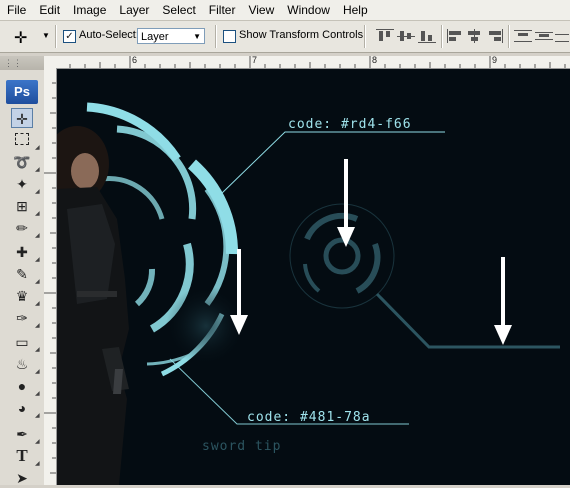 The height and width of the screenshot is (488, 570). What do you see at coordinates (22, 456) in the screenshot?
I see `type-tool-icon: T` at bounding box center [22, 456].